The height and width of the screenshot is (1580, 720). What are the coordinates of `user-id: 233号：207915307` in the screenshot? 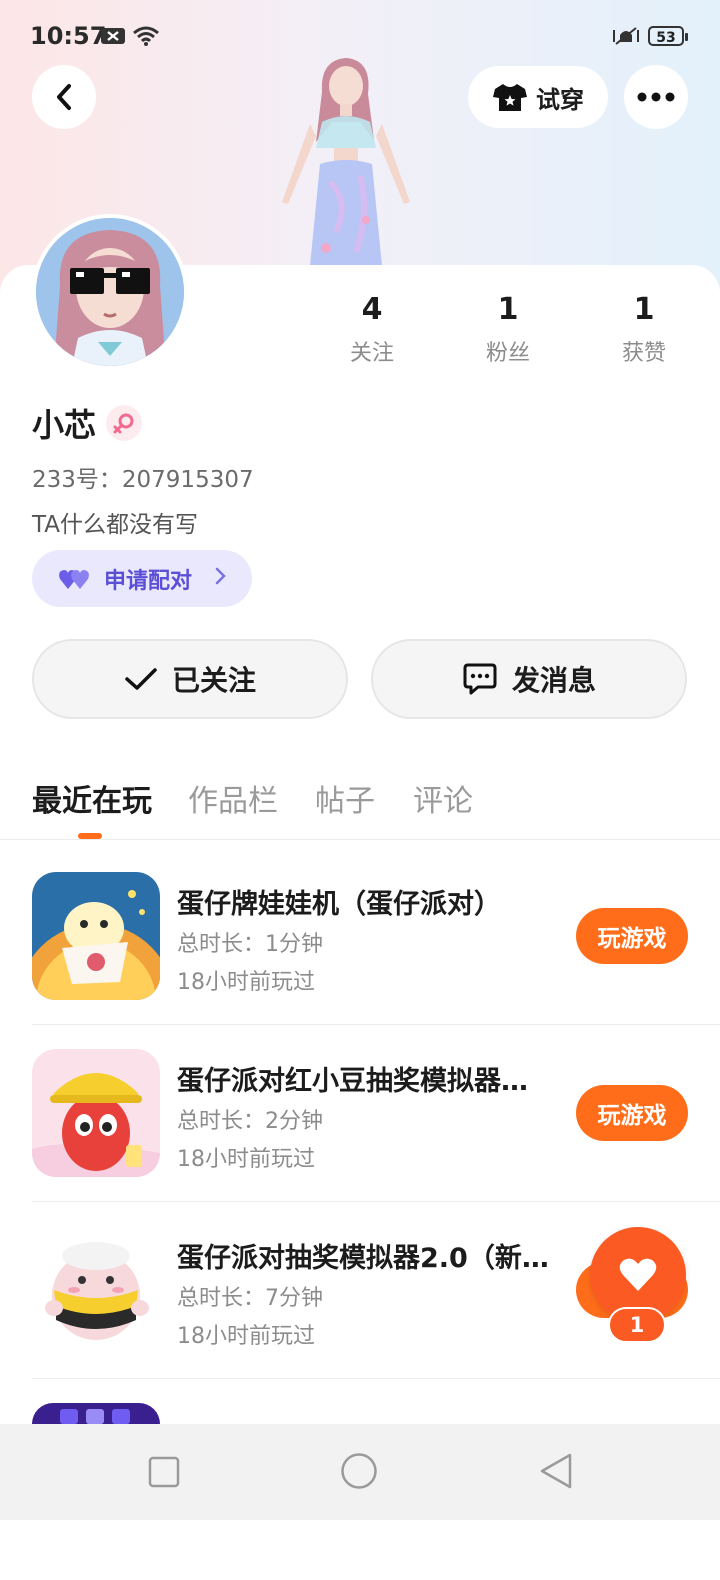 It's located at (143, 480).